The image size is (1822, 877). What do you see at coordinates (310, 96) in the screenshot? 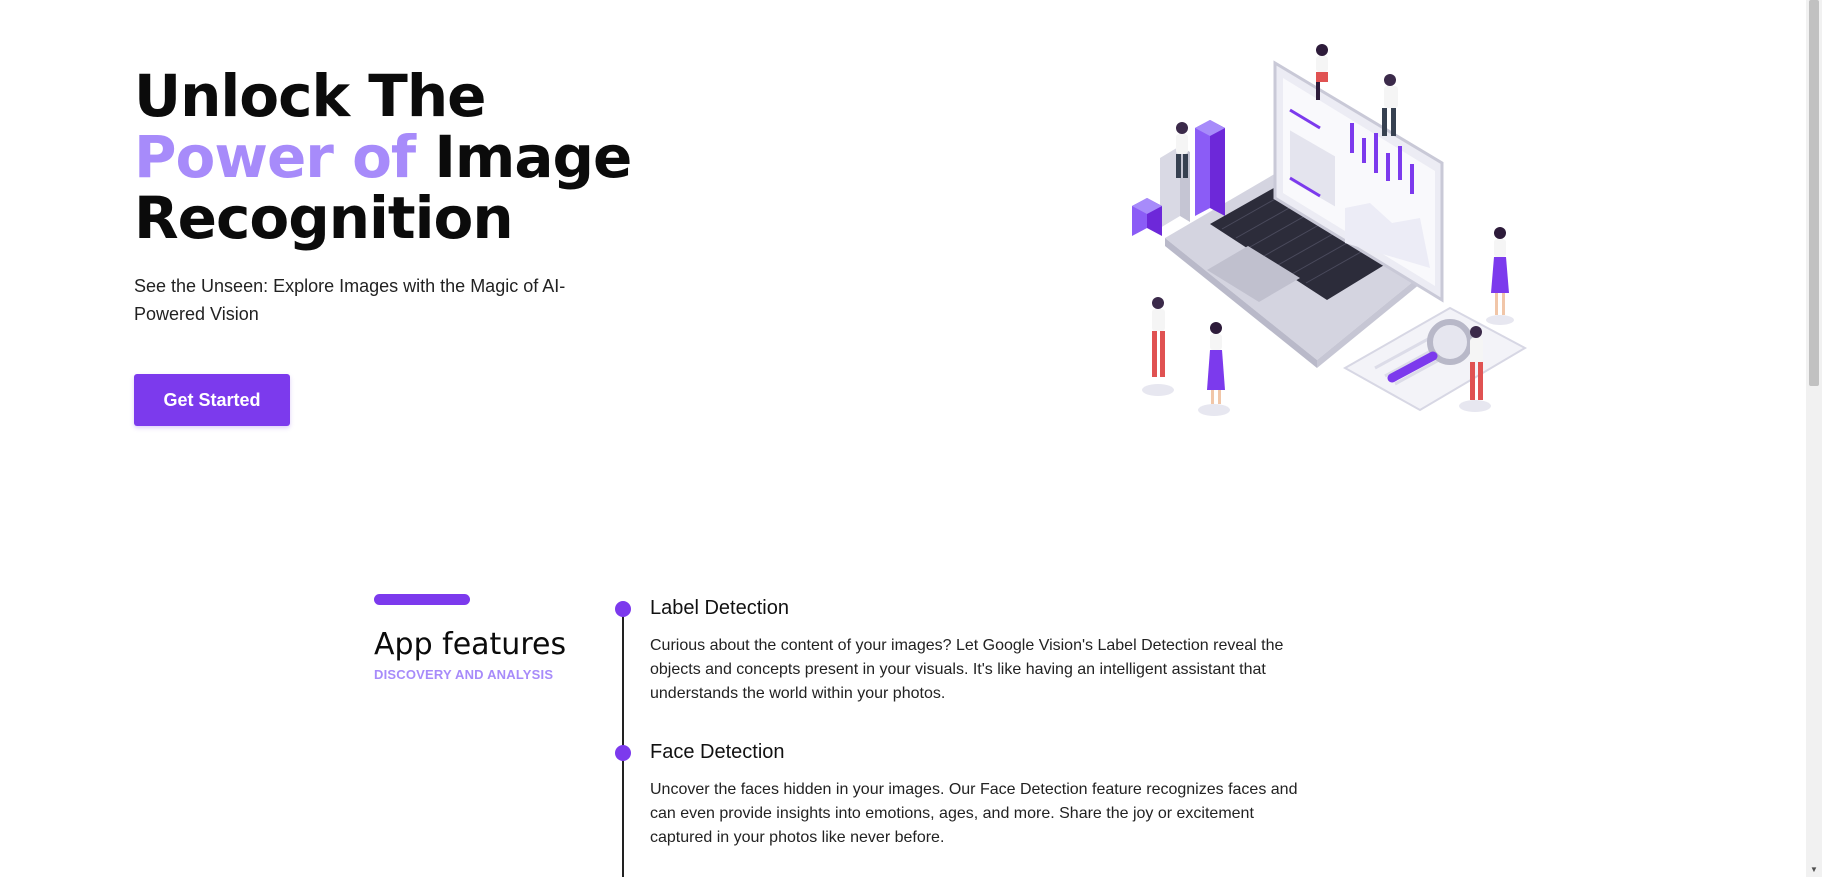
I see `hero-title-line1: Unlock The` at bounding box center [310, 96].